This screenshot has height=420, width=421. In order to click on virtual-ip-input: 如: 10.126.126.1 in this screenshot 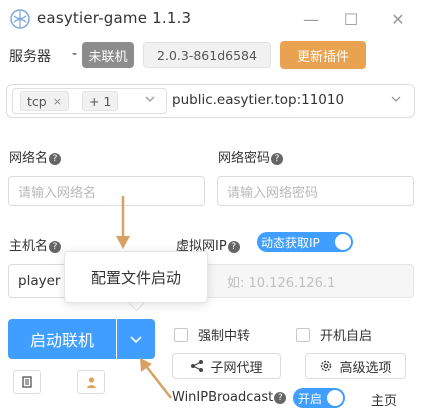, I will do `click(307, 281)`.